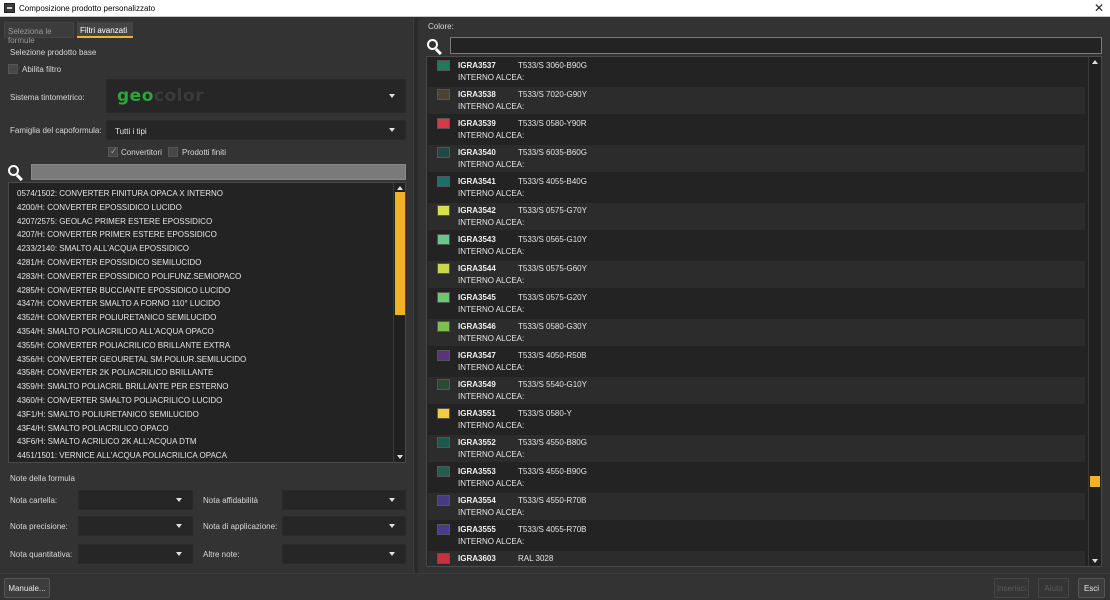 This screenshot has height=600, width=1110. What do you see at coordinates (477, 384) in the screenshot?
I see `color-code: IGRA3549` at bounding box center [477, 384].